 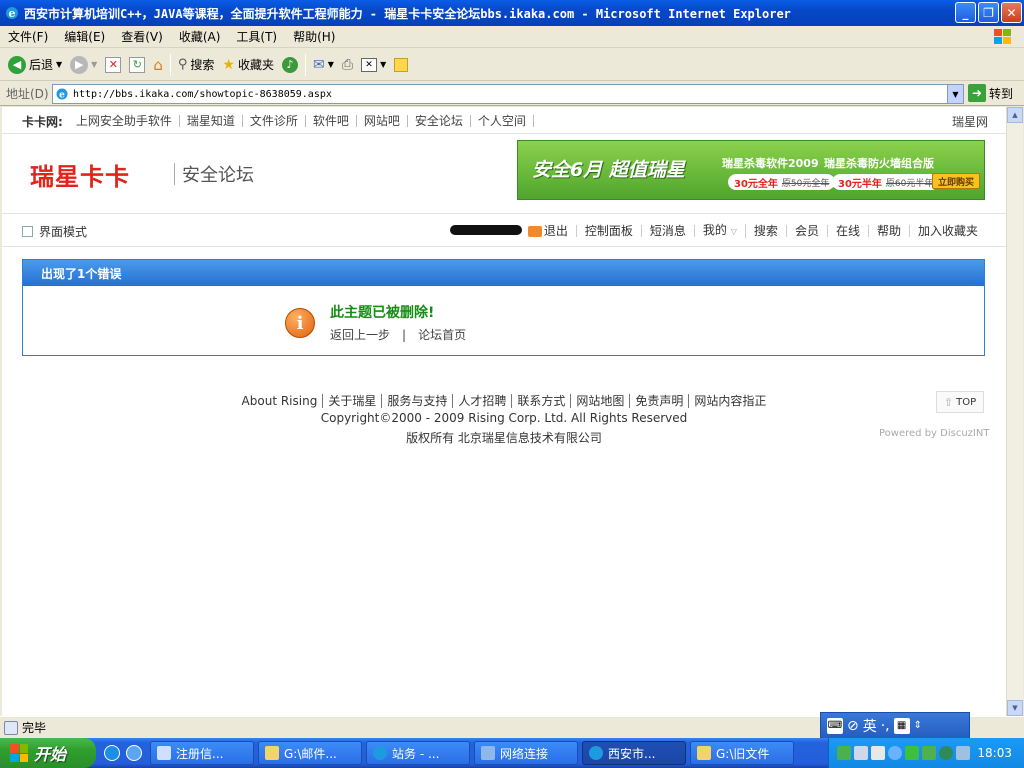 What do you see at coordinates (990, 93) in the screenshot?
I see `go-button: ➜ 转到` at bounding box center [990, 93].